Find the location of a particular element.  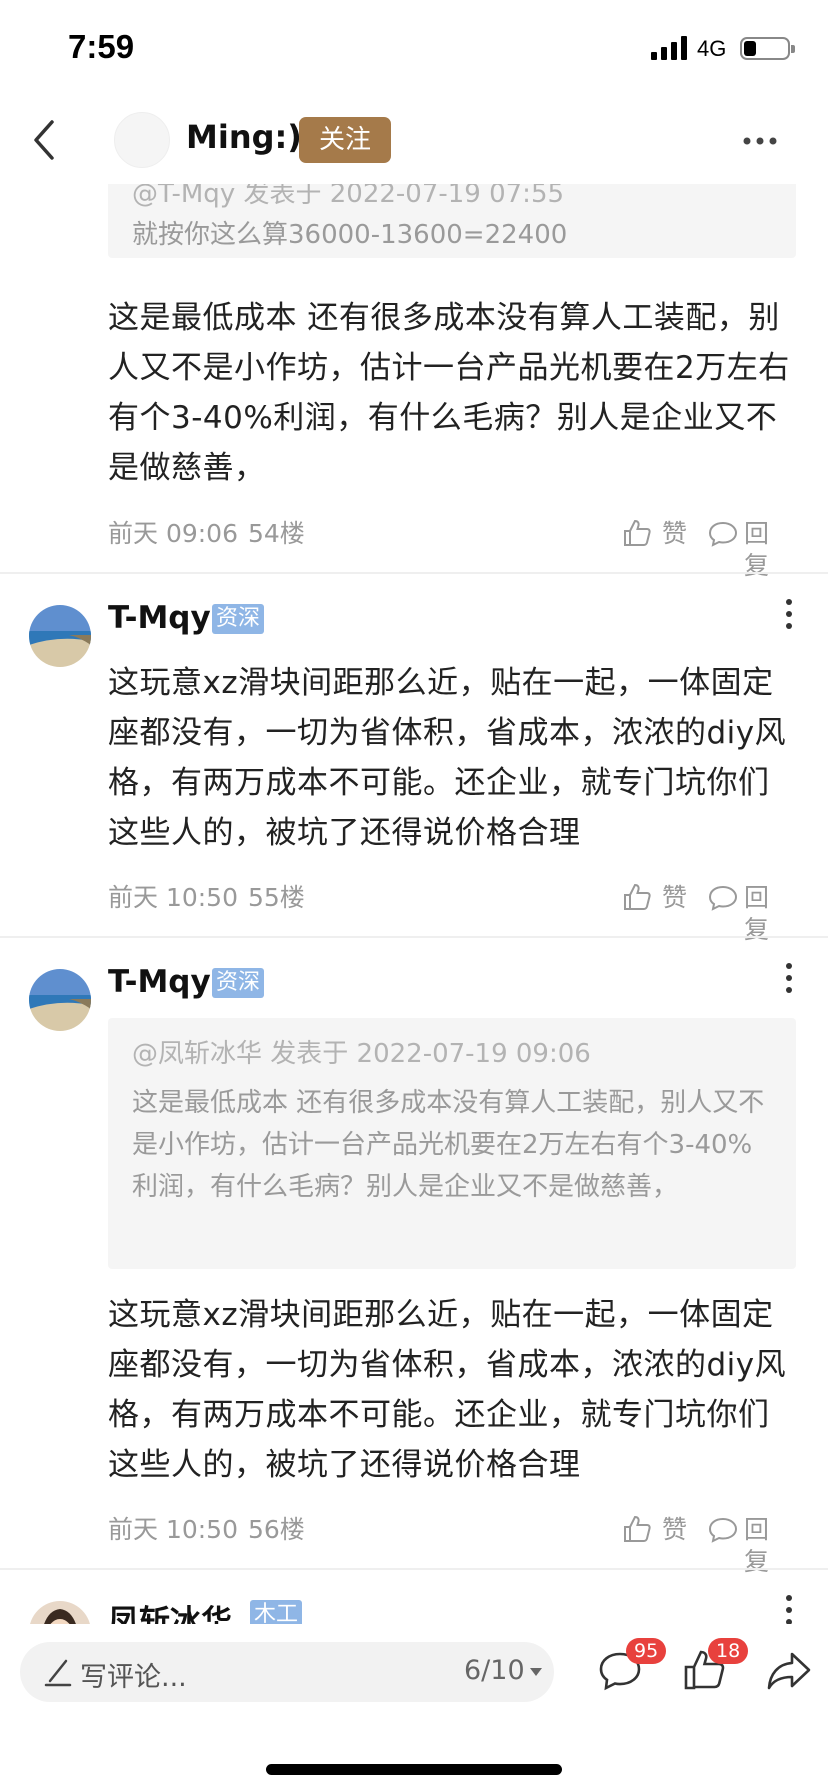

battery-icon is located at coordinates (767, 48).